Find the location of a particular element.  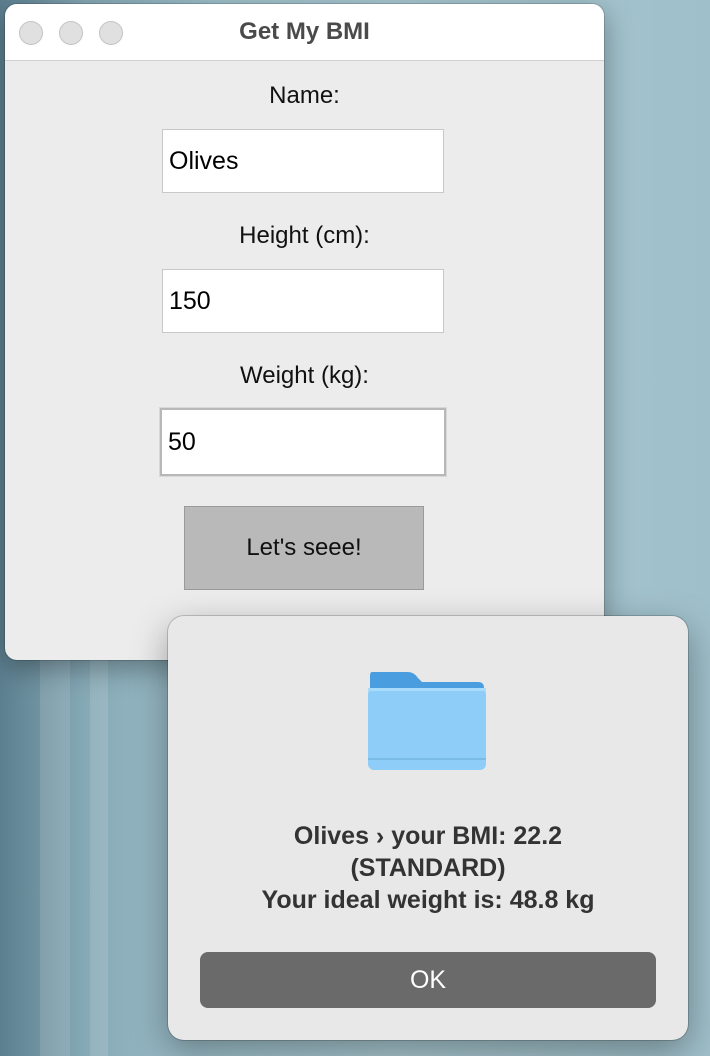

result-line-bmi: Olives › your BMI: 22.2 is located at coordinates (428, 836).